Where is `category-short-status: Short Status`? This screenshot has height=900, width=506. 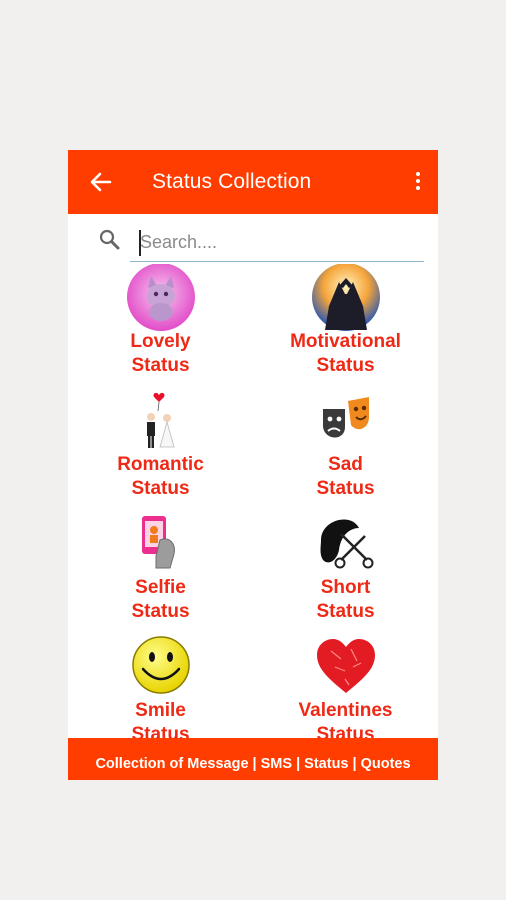 category-short-status: Short Status is located at coordinates (345, 571).